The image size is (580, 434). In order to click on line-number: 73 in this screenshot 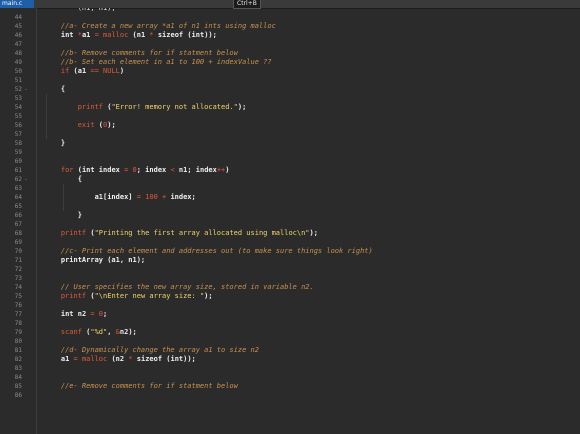, I will do `click(18, 278)`.